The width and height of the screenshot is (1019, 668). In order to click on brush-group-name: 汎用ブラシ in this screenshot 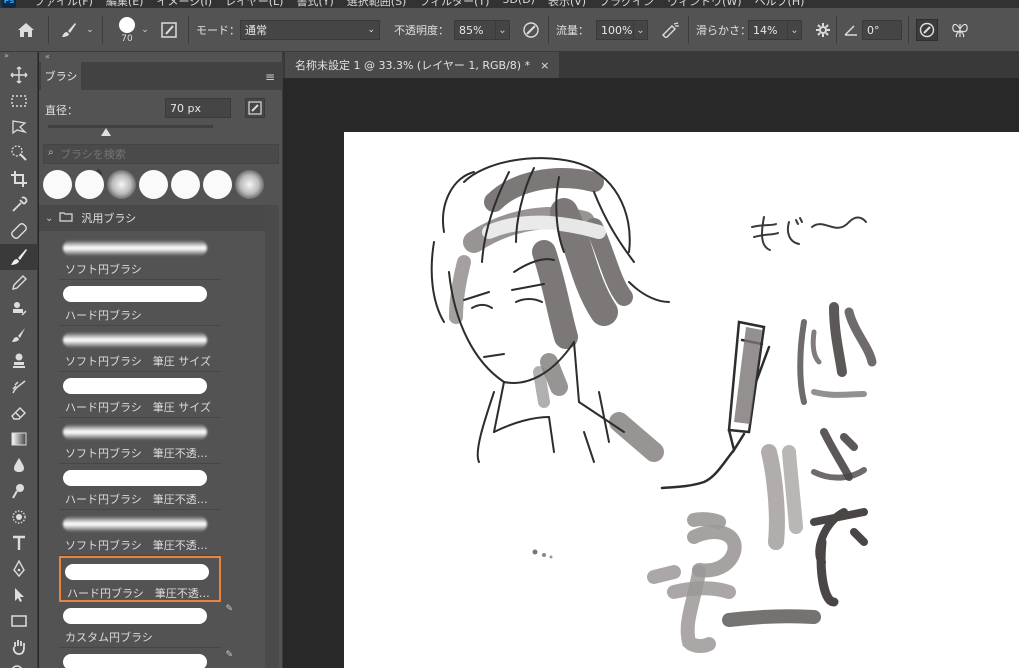, I will do `click(109, 218)`.